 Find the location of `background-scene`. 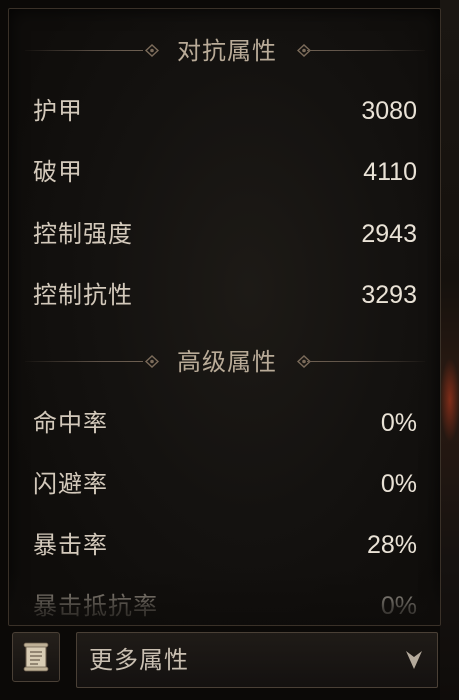

background-scene is located at coordinates (449, 350).